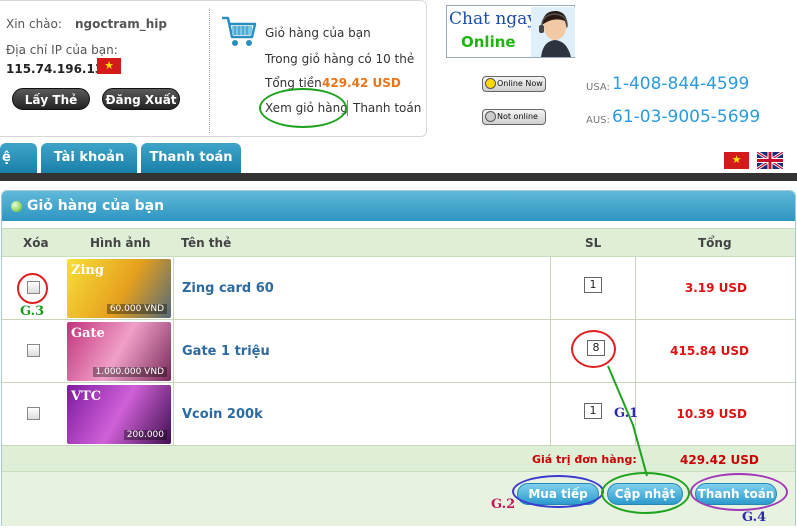  Describe the element at coordinates (398, 459) in the screenshot. I see `order-summary: Giá trị đơn hàng: 429.42 USD` at that location.